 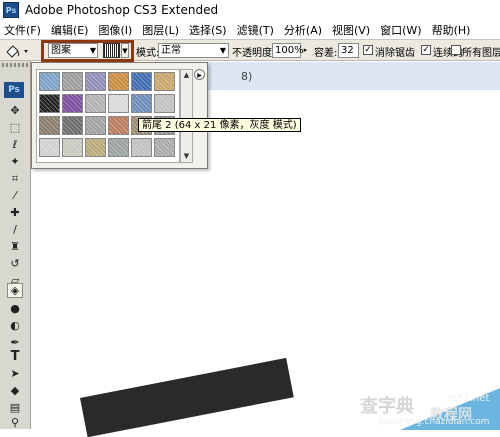 What do you see at coordinates (70, 30) in the screenshot?
I see `menu-edit: 编辑(E)` at bounding box center [70, 30].